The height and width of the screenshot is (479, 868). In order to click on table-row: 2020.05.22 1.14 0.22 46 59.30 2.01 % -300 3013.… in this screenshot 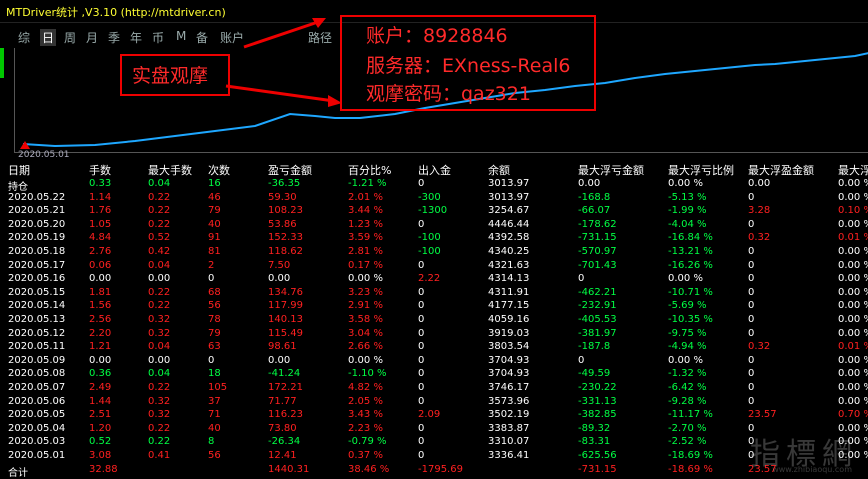, I will do `click(434, 198)`.